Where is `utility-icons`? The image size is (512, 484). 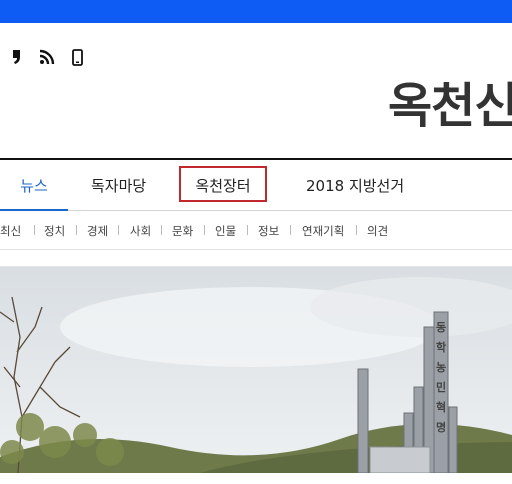 utility-icons is located at coordinates (47, 57).